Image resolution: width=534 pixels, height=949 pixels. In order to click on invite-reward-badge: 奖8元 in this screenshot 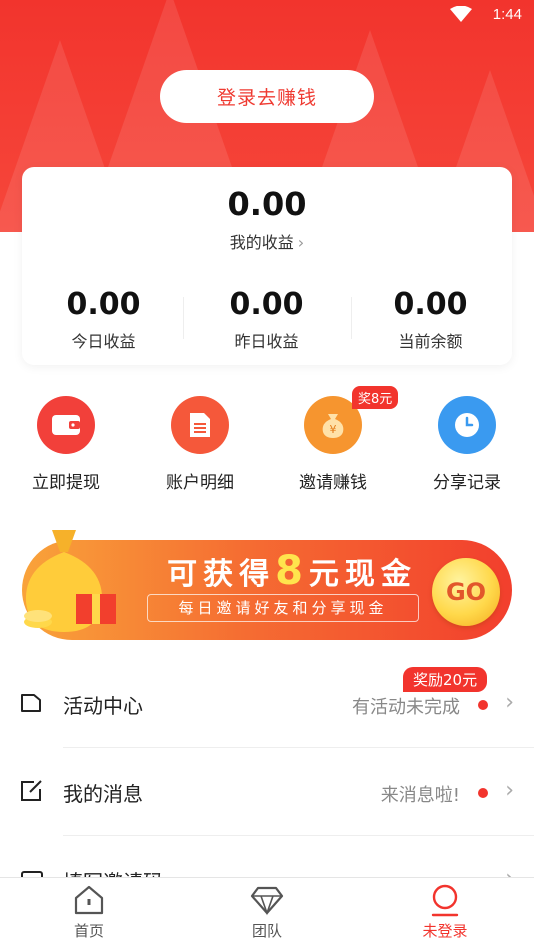, I will do `click(375, 397)`.